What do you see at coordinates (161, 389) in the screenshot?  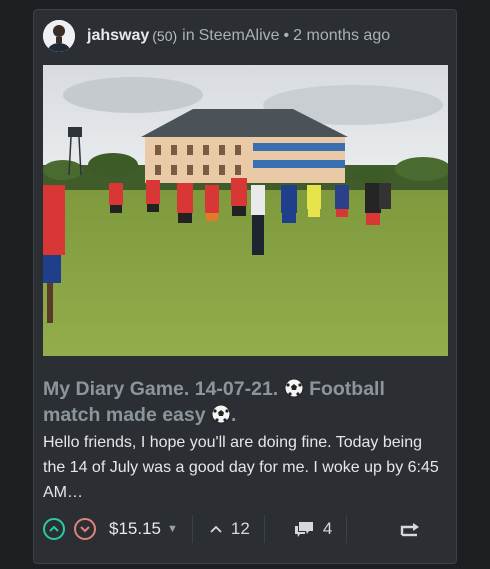 I see `title-part-1: My Diary Game. 14-07-21.` at bounding box center [161, 389].